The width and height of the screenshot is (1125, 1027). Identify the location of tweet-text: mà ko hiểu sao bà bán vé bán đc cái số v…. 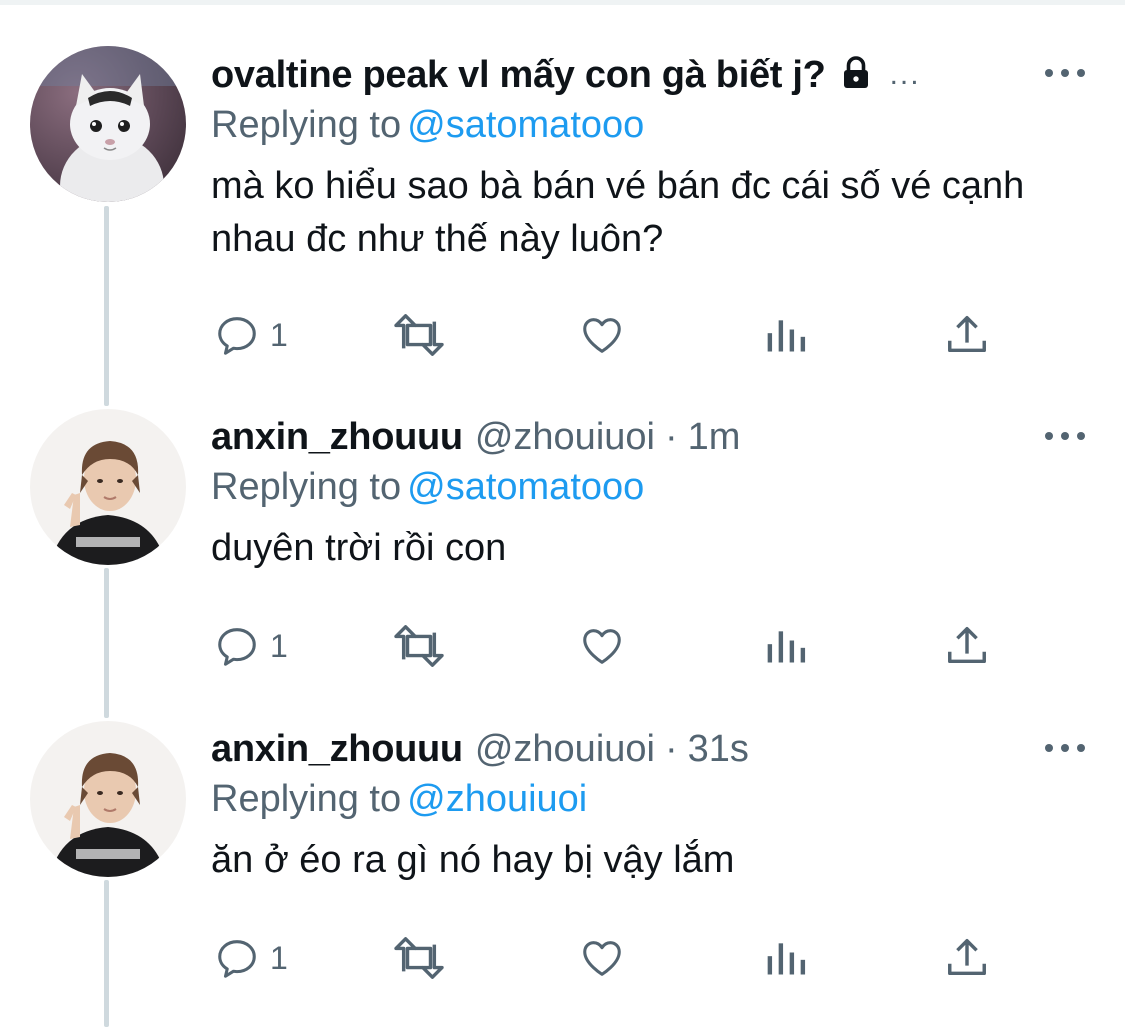
(618, 212).